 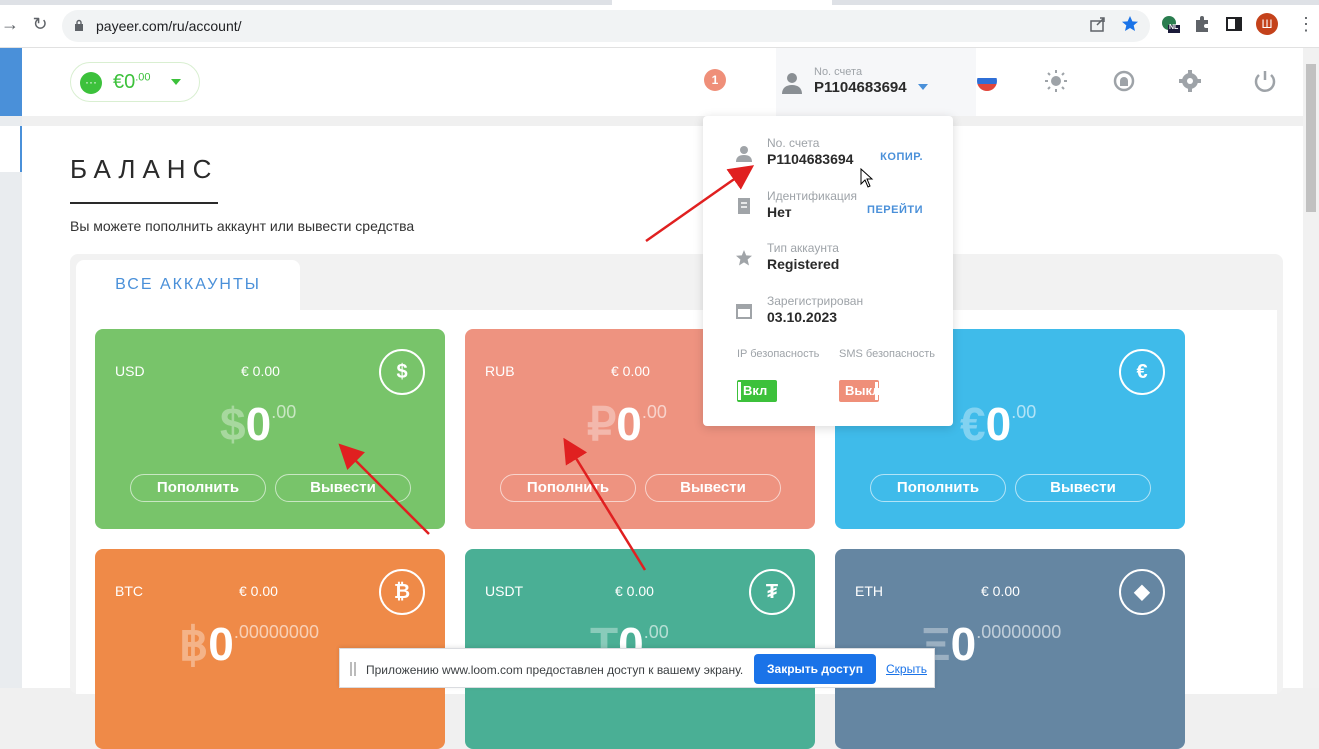 What do you see at coordinates (803, 264) in the screenshot?
I see `dropdown-value: Registered` at bounding box center [803, 264].